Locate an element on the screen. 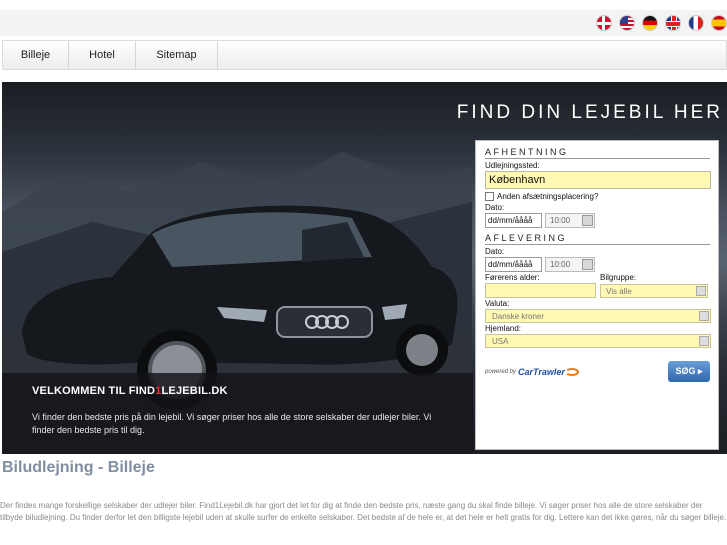 Image resolution: width=727 pixels, height=545 pixels. return-heading: AFLEVERING is located at coordinates (597, 238).